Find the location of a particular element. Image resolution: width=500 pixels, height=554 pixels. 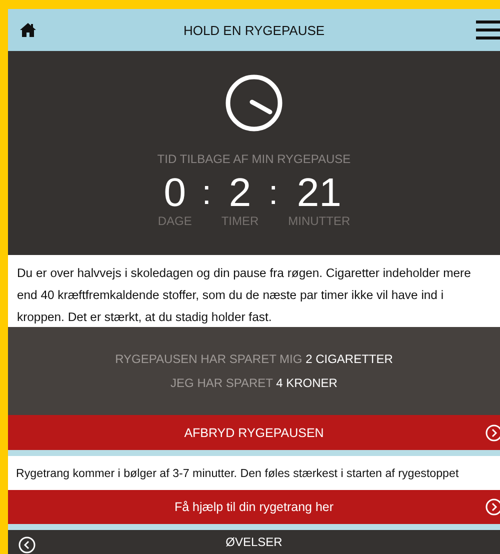

page-title: HOLD EN RYGEPAUSE is located at coordinates (254, 30).